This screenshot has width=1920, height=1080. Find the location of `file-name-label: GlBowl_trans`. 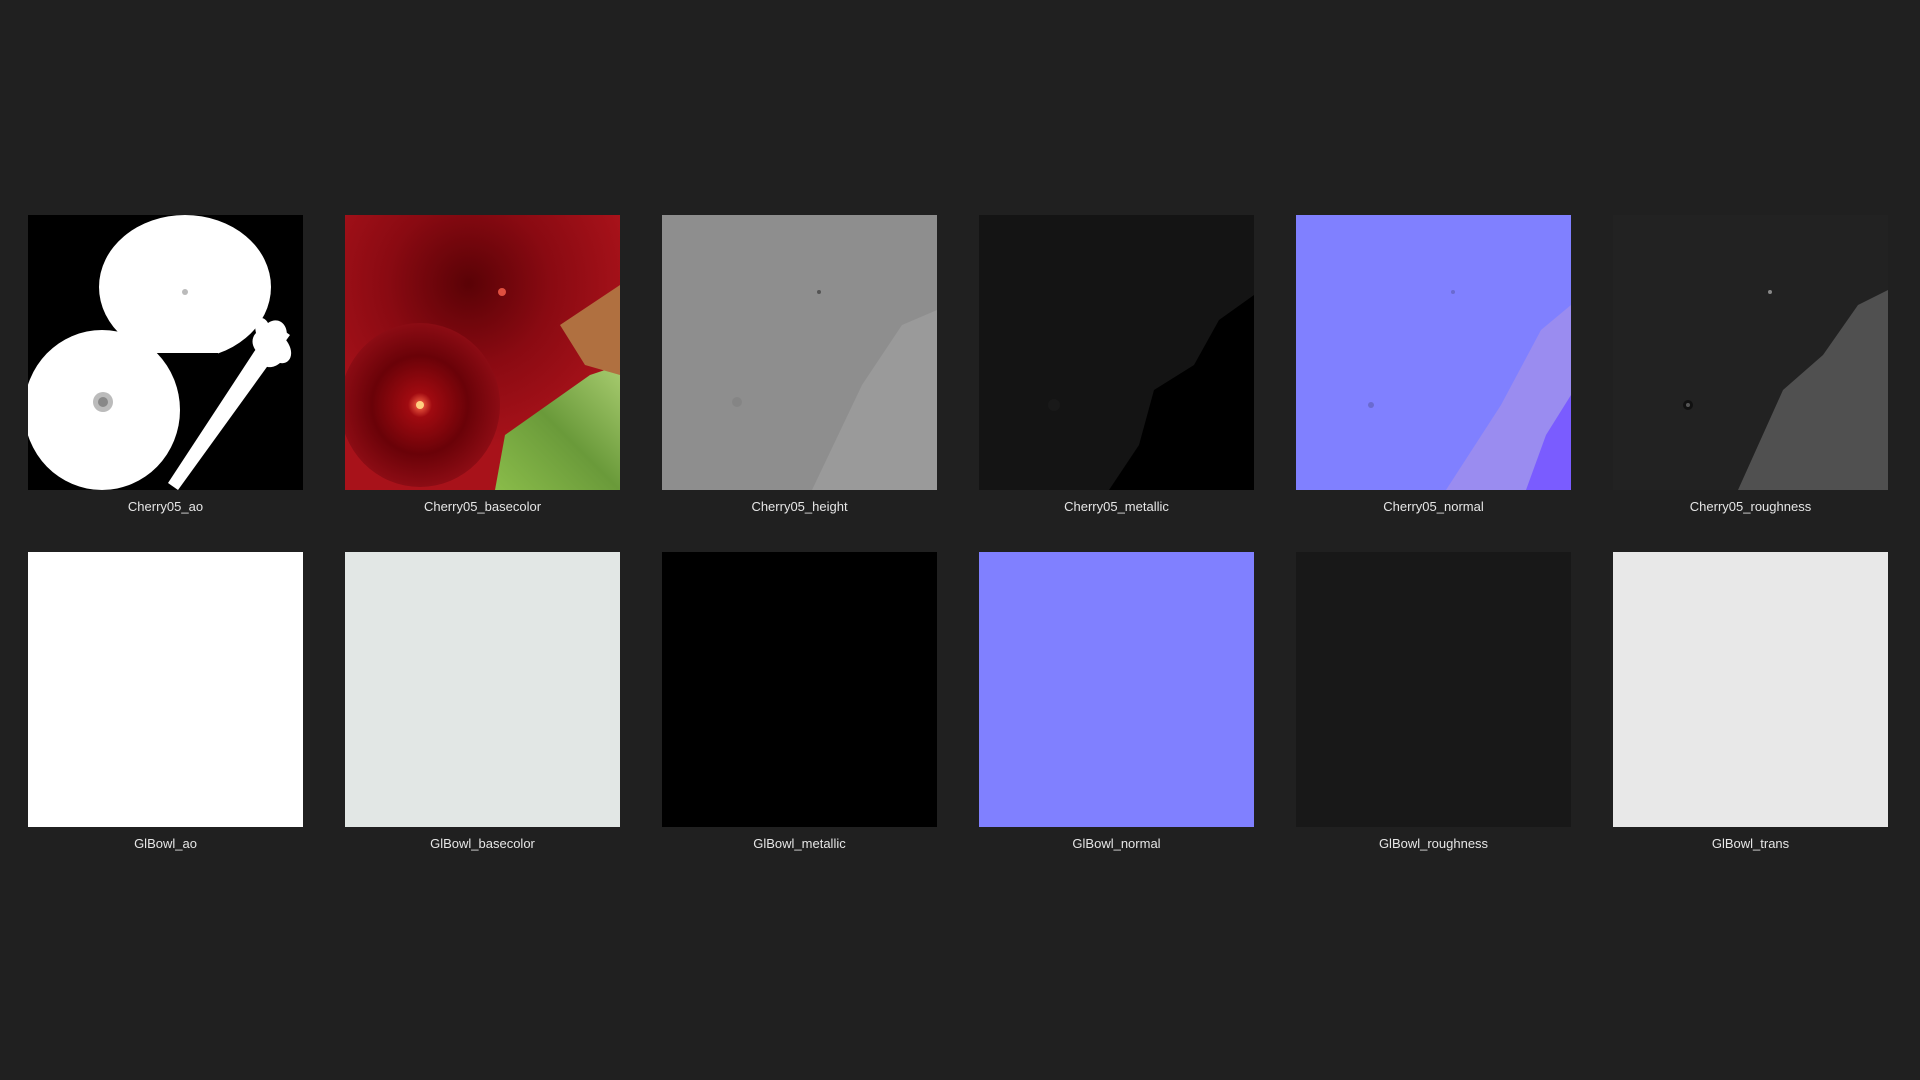

file-name-label: GlBowl_trans is located at coordinates (1750, 843).